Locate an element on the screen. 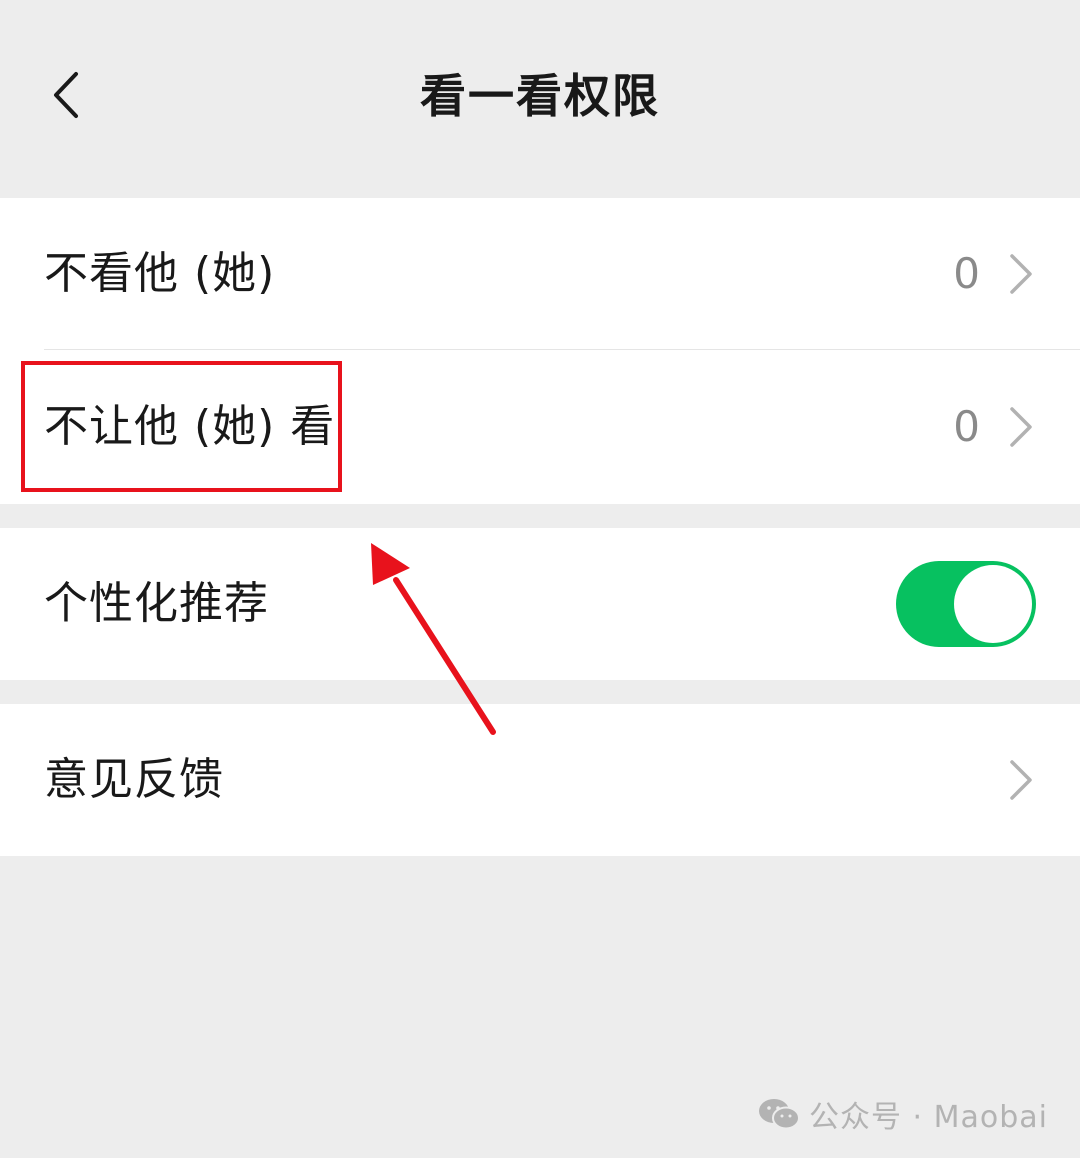  feedback-row: 意见反馈 is located at coordinates (540, 780).